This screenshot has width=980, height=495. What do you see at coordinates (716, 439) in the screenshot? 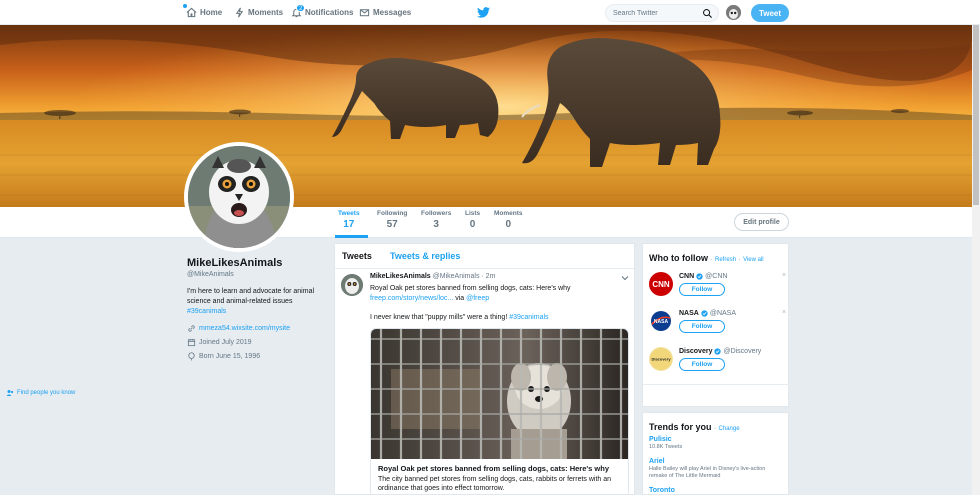
I see `trend-topic: Pulisic` at bounding box center [716, 439].